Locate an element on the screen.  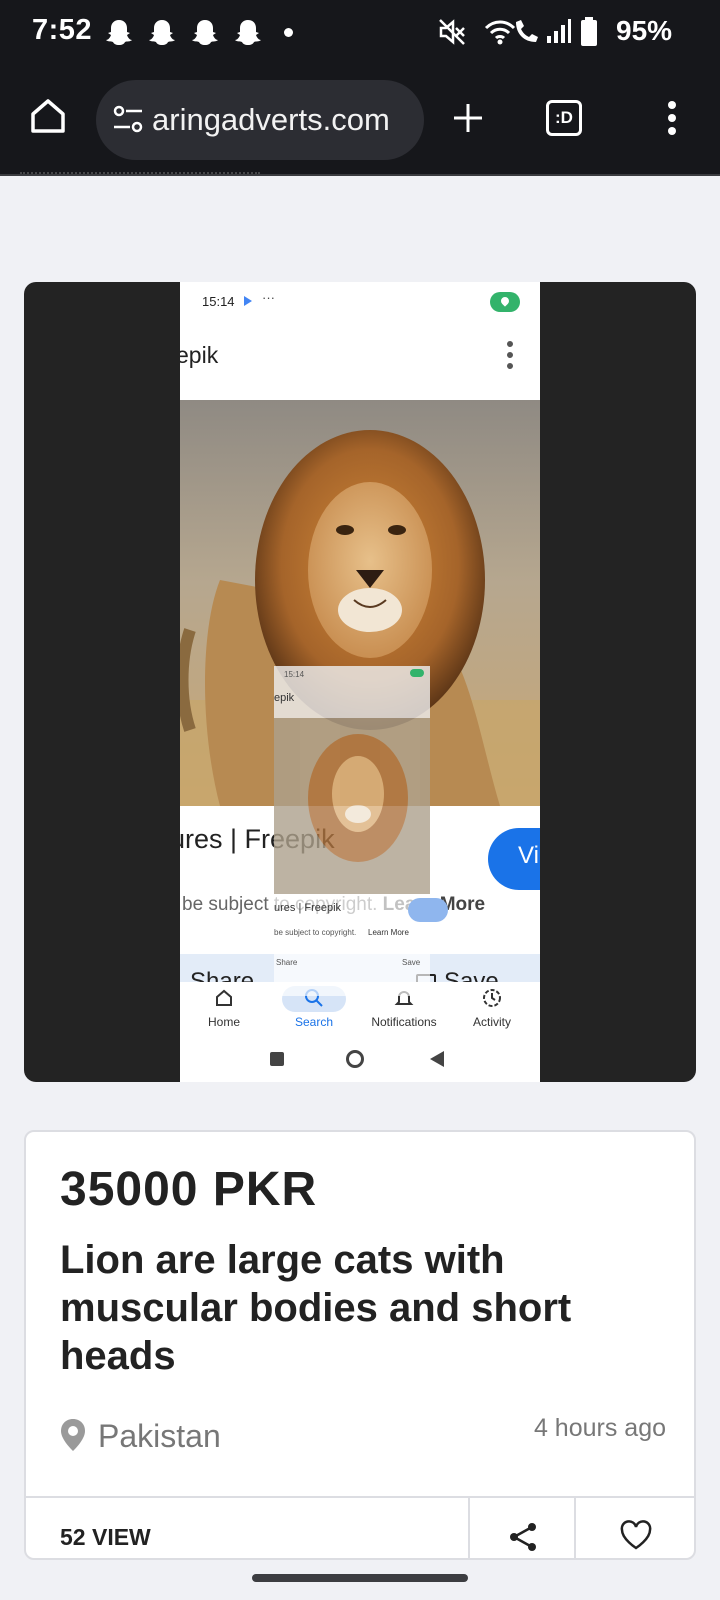
screenshot-nav-home: Home is located at coordinates (224, 1008).